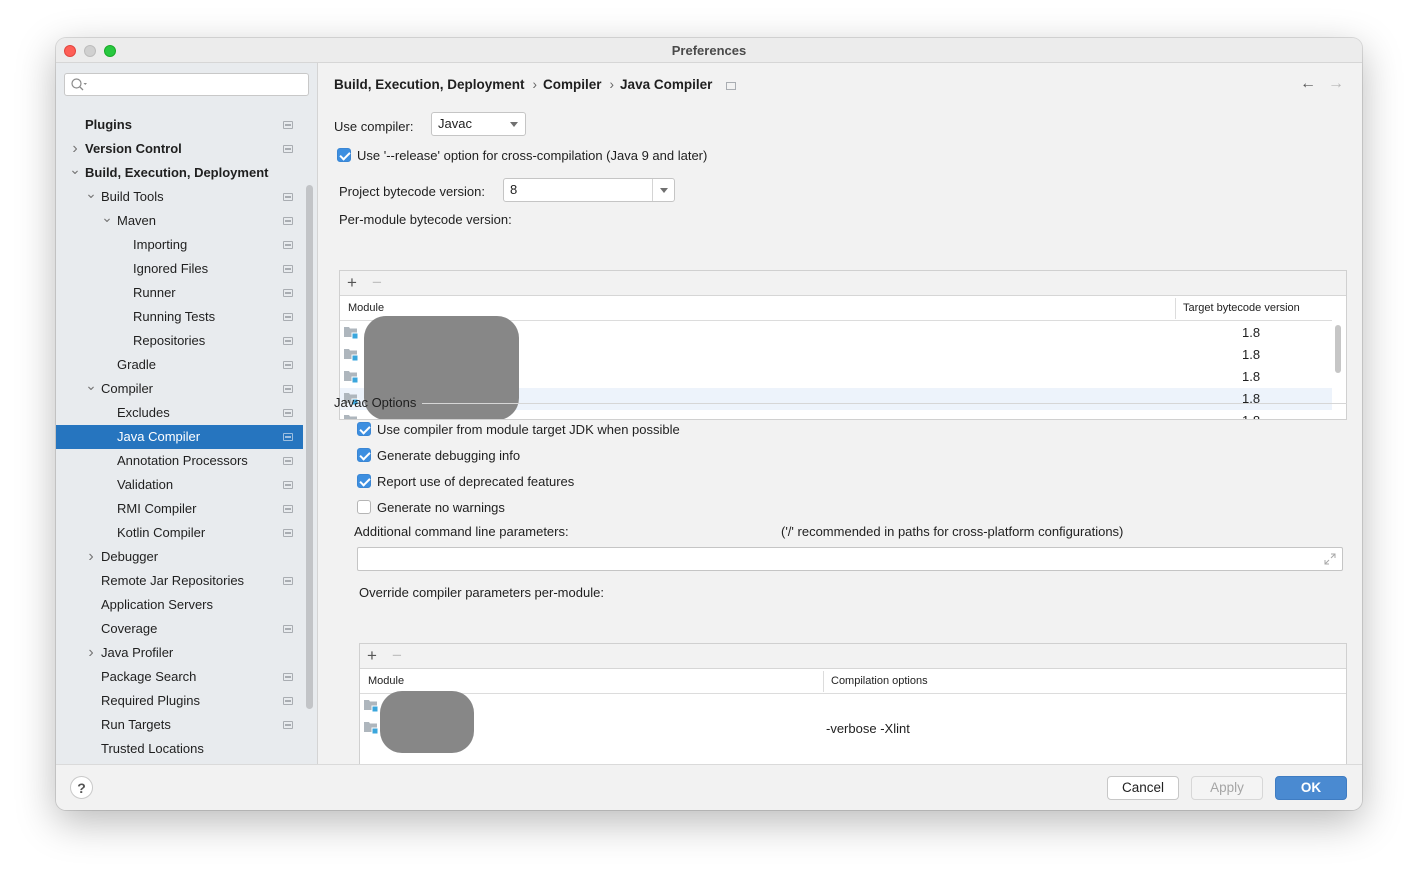 This screenshot has height=884, width=1418. I want to click on release-option-checkbox, so click(344, 155).